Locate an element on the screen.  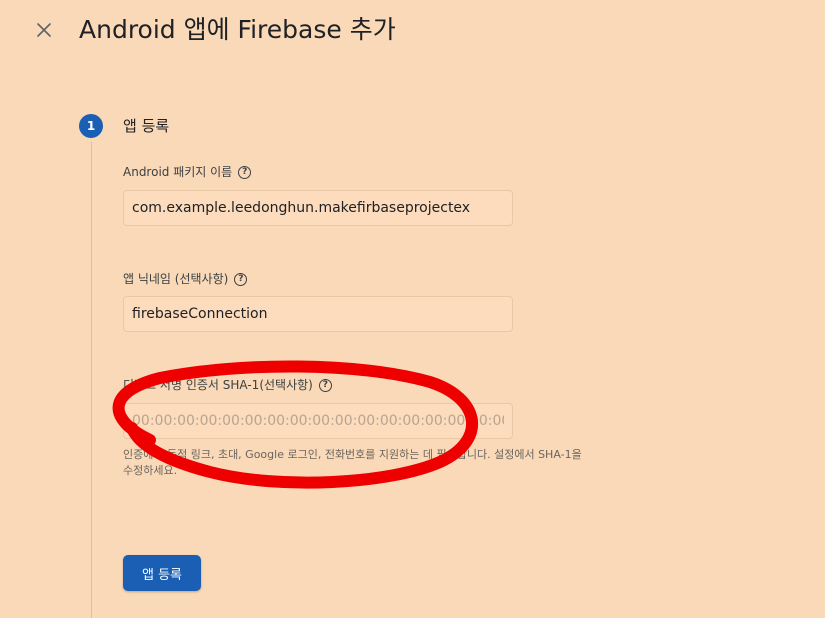
package-name-label: Android 패키지 이름 ? is located at coordinates (187, 172).